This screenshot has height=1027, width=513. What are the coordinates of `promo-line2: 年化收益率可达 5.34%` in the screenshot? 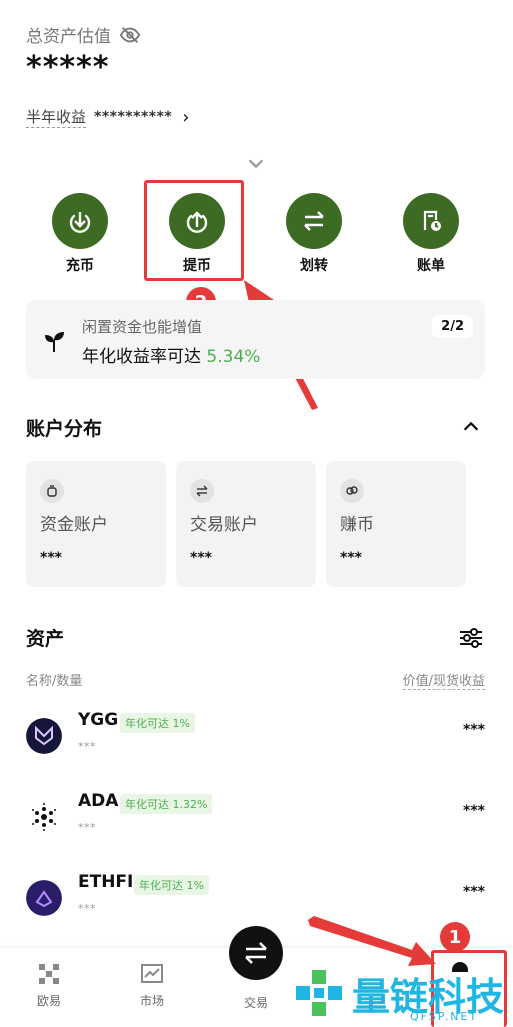 It's located at (171, 354).